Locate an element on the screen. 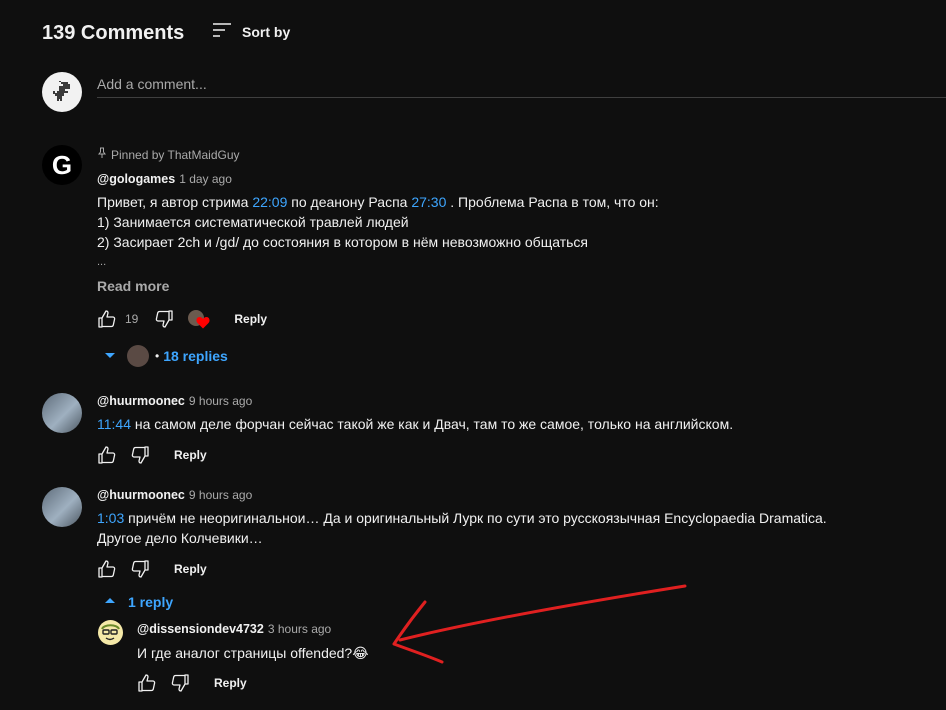 The height and width of the screenshot is (710, 946). comments-count-title: 139 Comments is located at coordinates (113, 33).